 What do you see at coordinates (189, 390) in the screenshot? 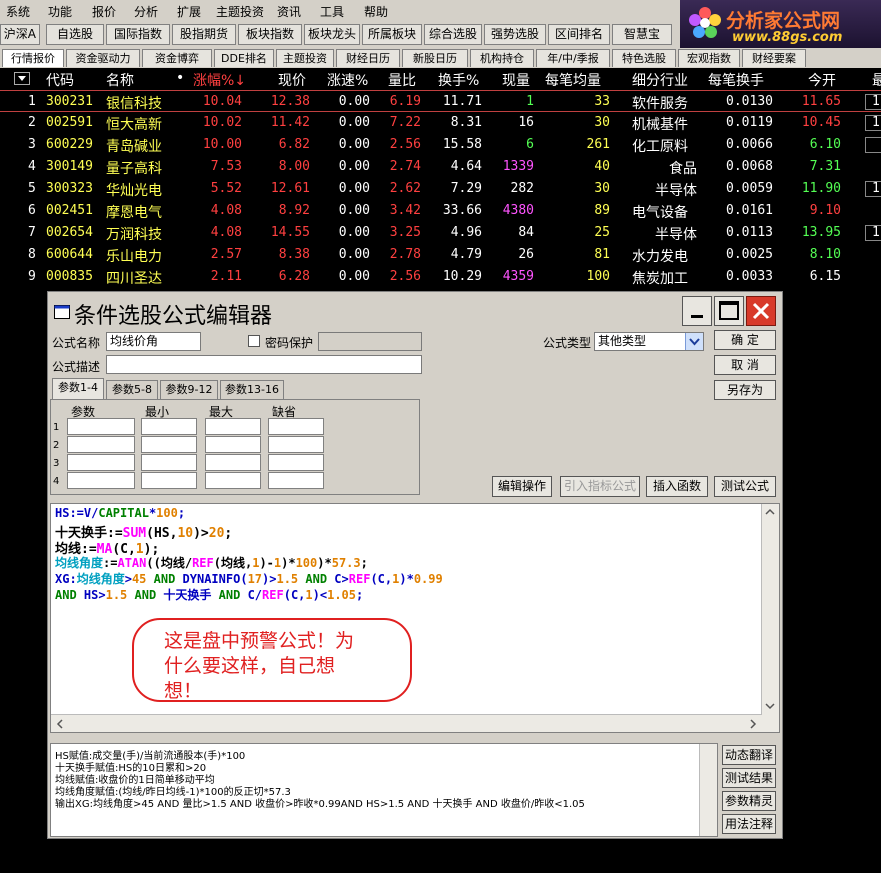
I see `tab-params-9-12: 参数9-12` at bounding box center [189, 390].